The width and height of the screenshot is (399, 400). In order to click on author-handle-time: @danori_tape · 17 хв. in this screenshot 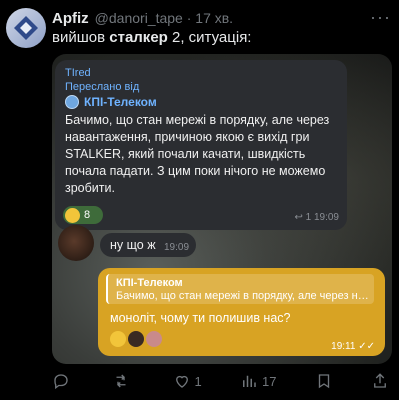, I will do `click(164, 18)`.